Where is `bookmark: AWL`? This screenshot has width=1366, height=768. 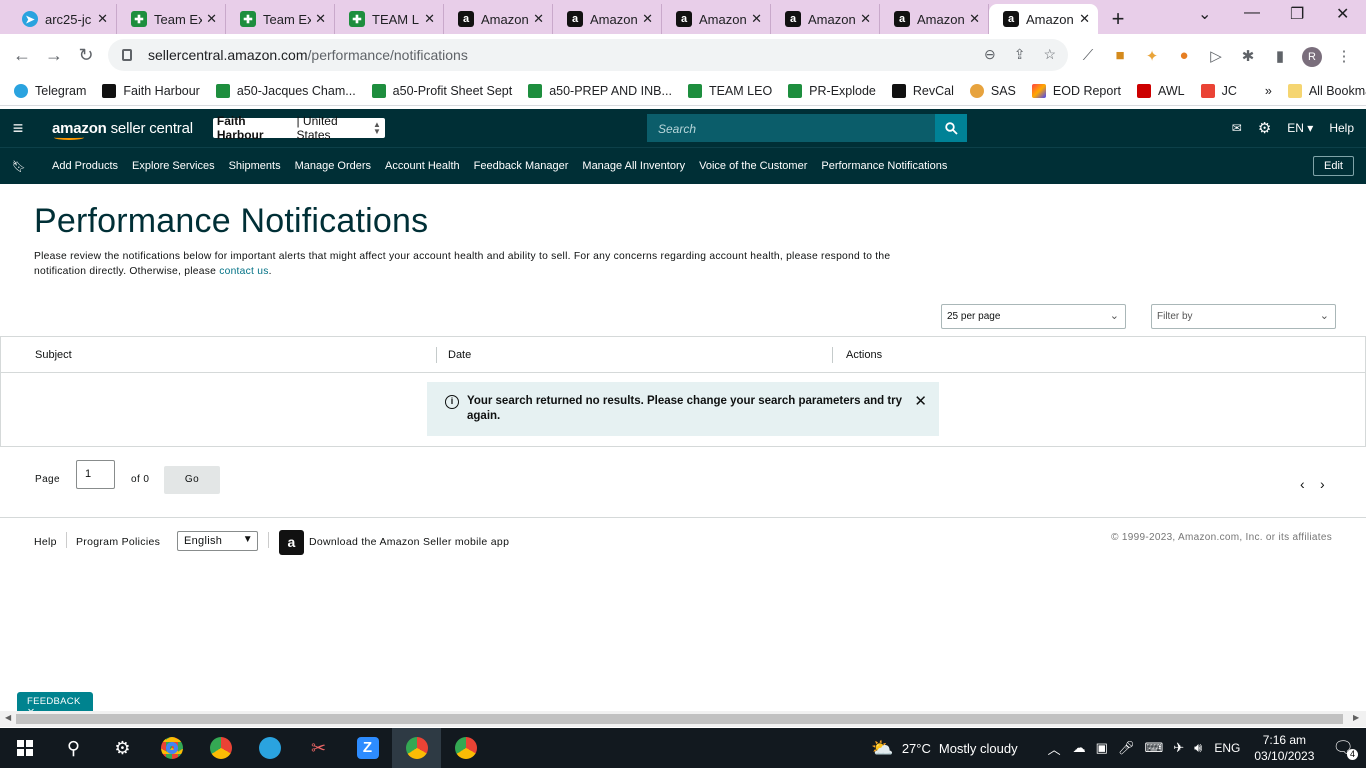 bookmark: AWL is located at coordinates (1160, 90).